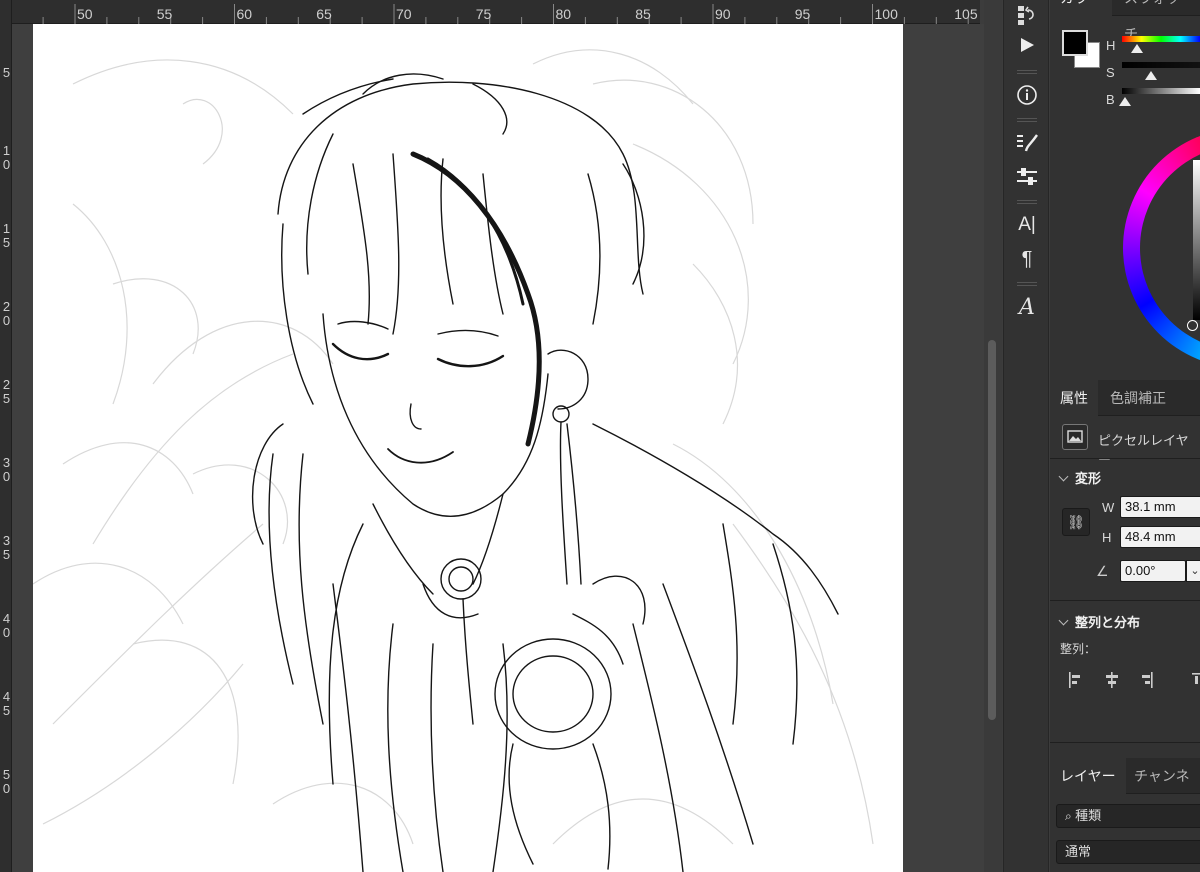 This screenshot has width=1200, height=872. Describe the element at coordinates (1076, 522) in the screenshot. I see `link-dimensions-icon: ⛓` at that location.